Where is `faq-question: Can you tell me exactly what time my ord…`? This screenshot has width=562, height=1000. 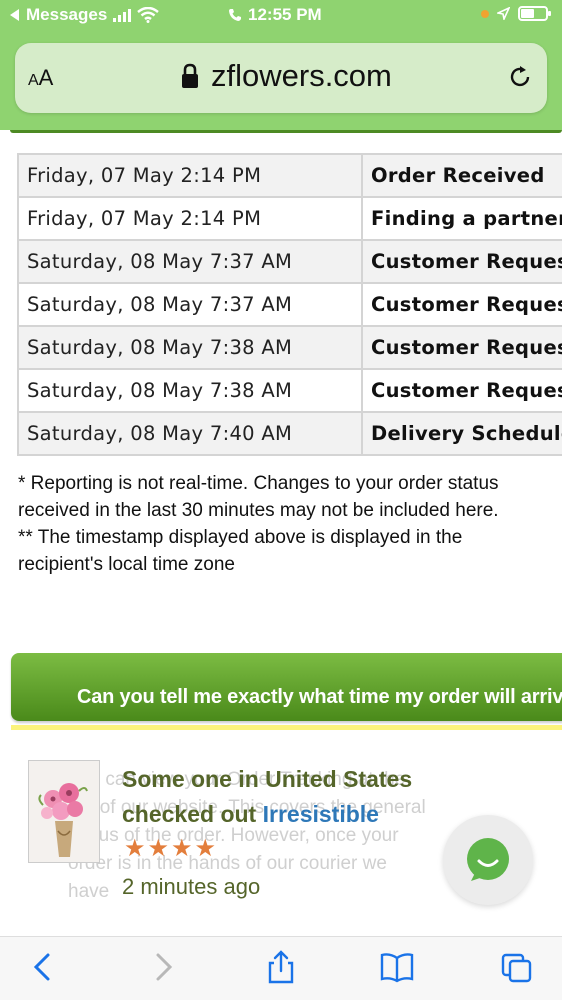 faq-question: Can you tell me exactly what time my ord… is located at coordinates (286, 687).